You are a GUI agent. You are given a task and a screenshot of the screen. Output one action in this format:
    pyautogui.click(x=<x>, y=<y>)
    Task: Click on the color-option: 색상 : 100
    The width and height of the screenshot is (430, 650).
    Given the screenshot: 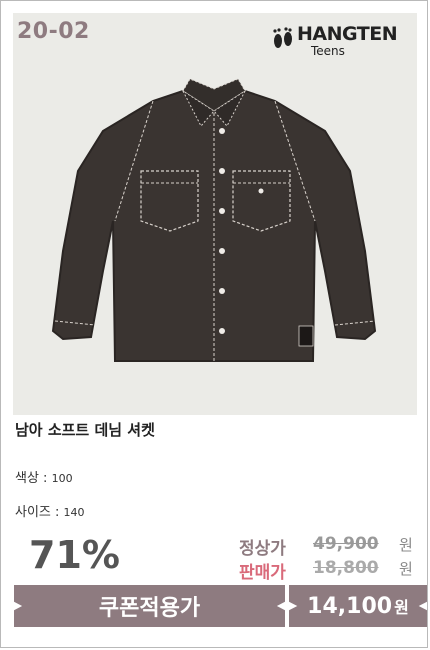 What is the action you would take?
    pyautogui.click(x=44, y=476)
    